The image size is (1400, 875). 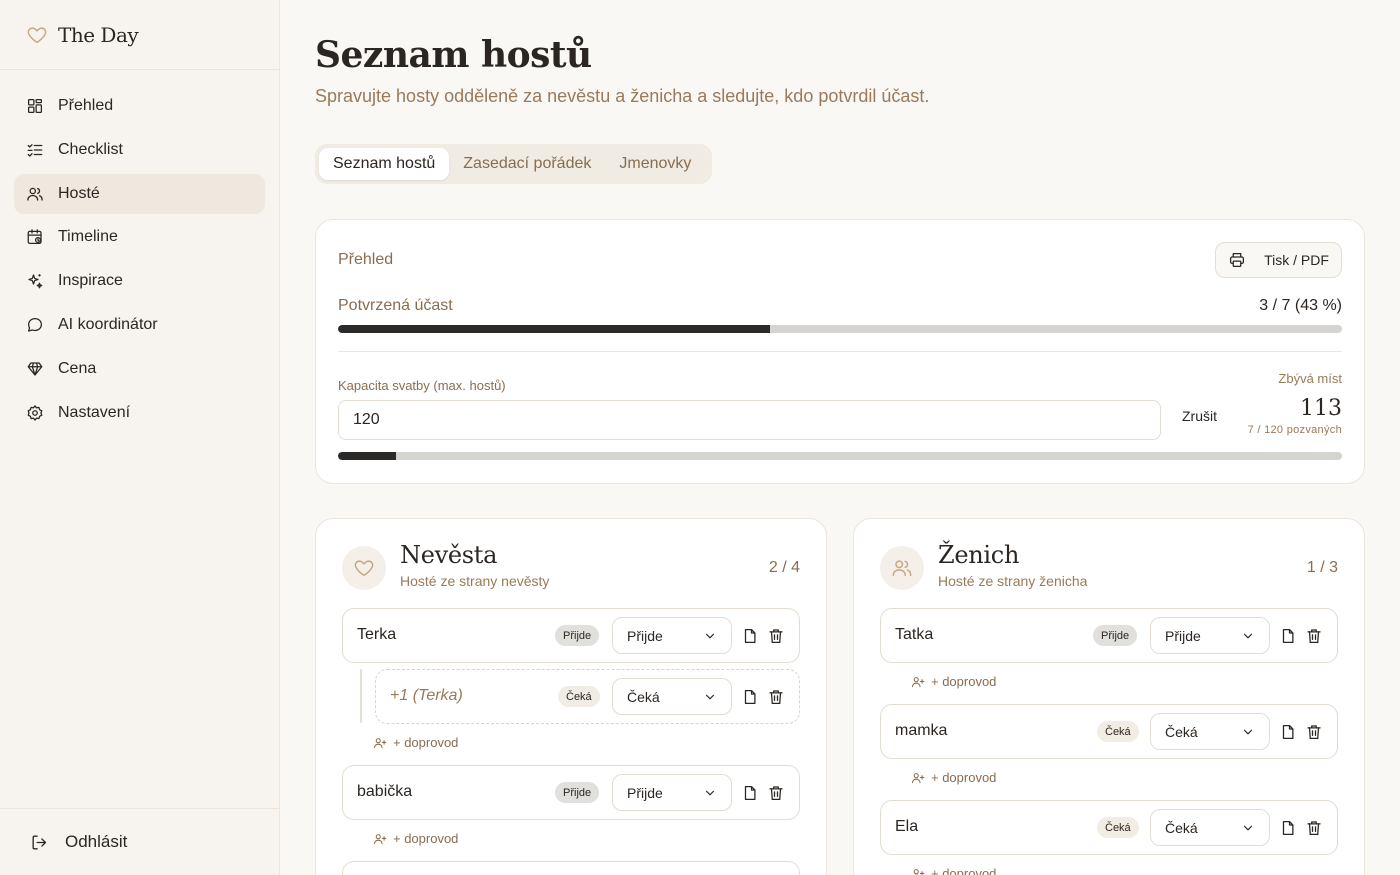 What do you see at coordinates (1321, 408) in the screenshot?
I see `remaining-value: 113` at bounding box center [1321, 408].